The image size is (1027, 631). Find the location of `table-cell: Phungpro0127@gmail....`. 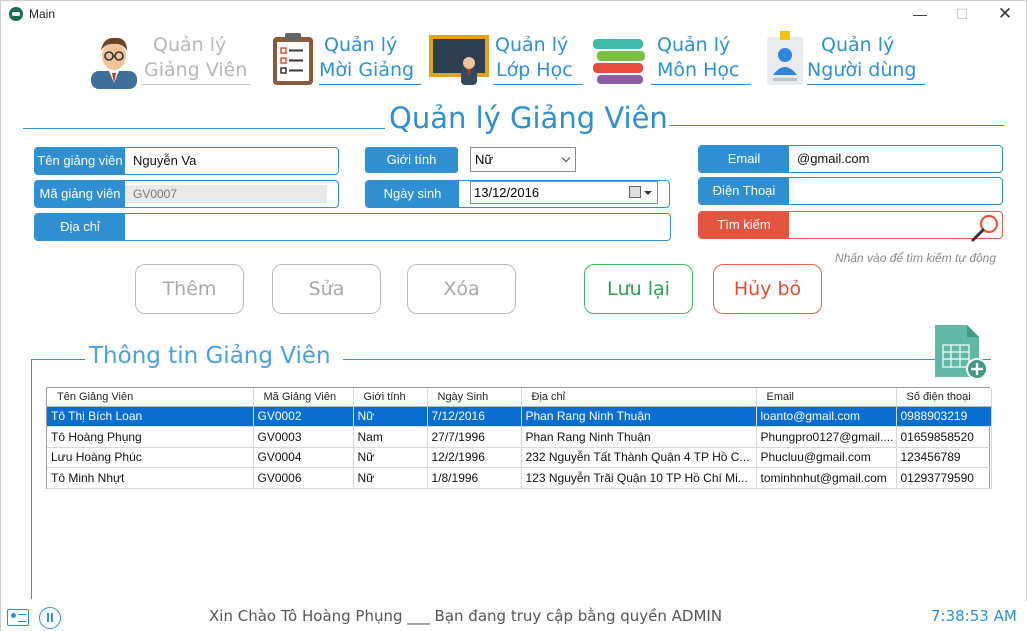

table-cell: Phungpro0127@gmail.... is located at coordinates (826, 437).